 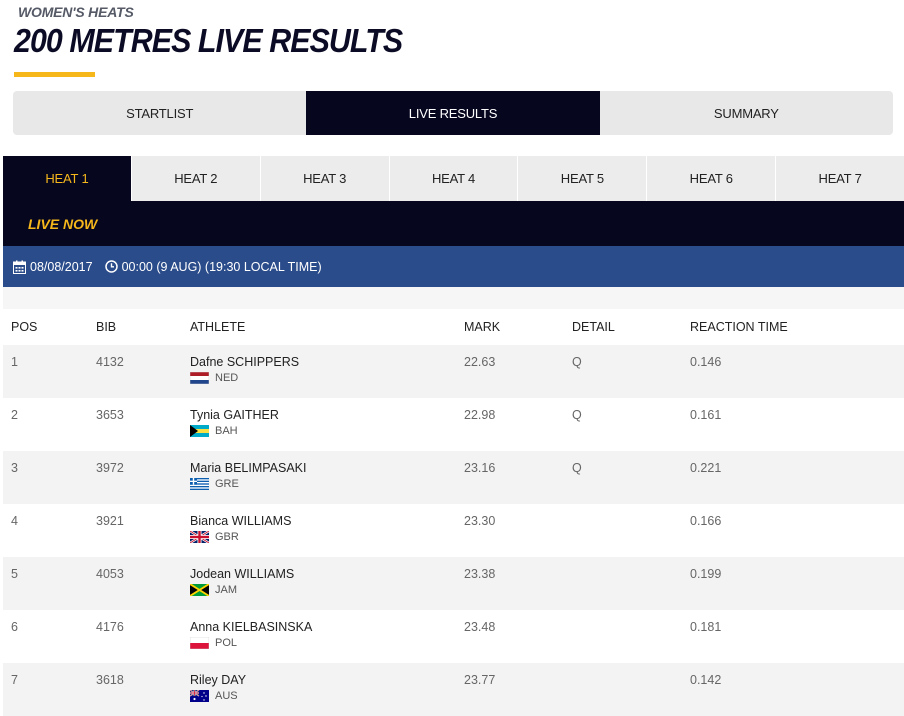 I want to click on event-date-text: 08/08/2017, so click(x=61, y=266).